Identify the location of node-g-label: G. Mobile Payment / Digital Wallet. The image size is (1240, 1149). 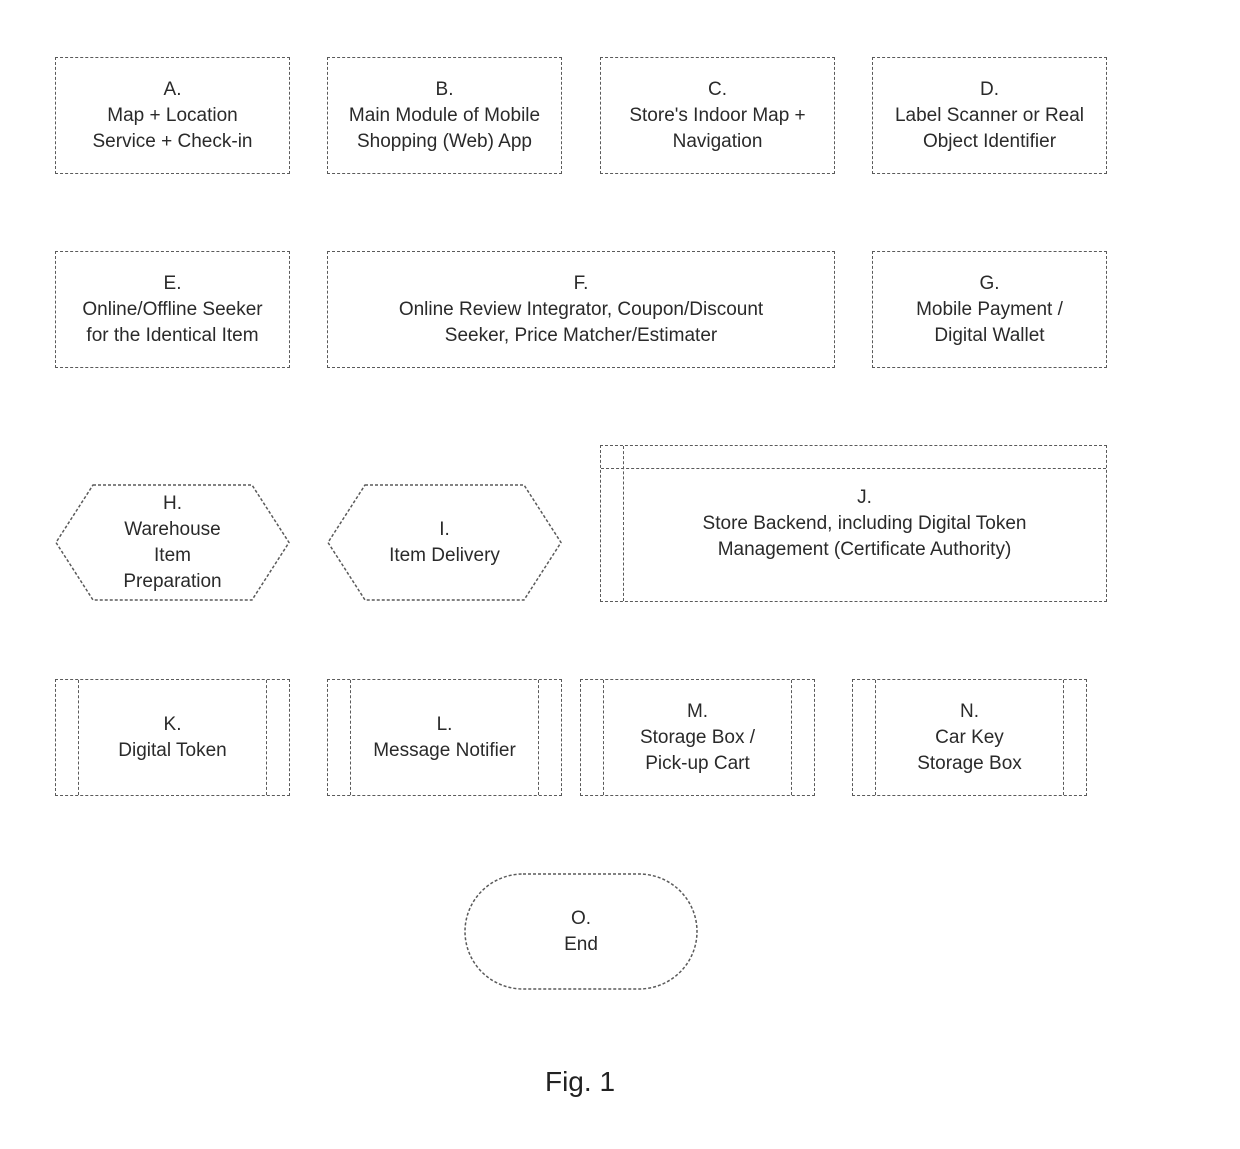
(989, 309).